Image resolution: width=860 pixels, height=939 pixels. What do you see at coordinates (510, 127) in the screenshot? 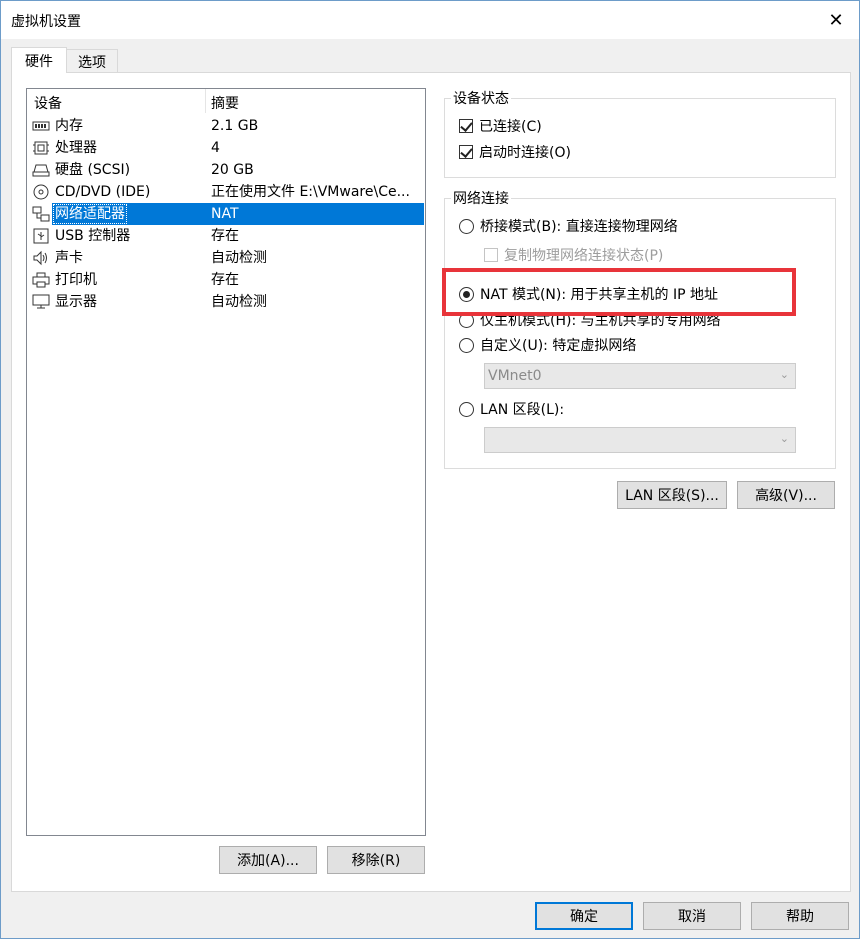
I see `connected-label: 已连接(C)` at bounding box center [510, 127].